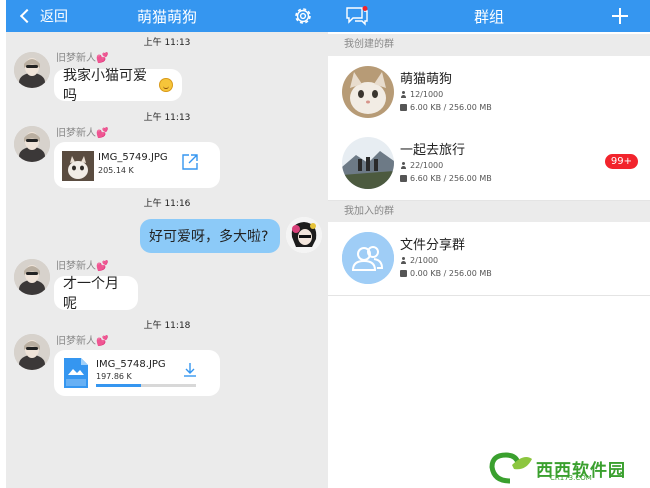 The image size is (650, 488). Describe the element at coordinates (137, 373) in the screenshot. I see `file-message-card: IMG_5748.JPG 197.86 K` at that location.